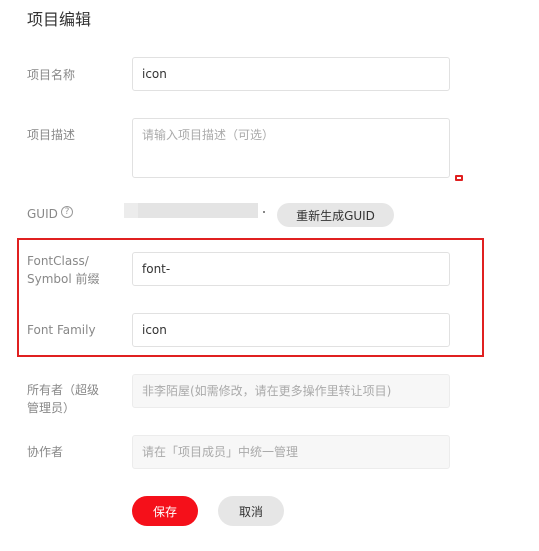 The width and height of the screenshot is (539, 551). I want to click on owner-label-line2: 管理员）, so click(51, 408).